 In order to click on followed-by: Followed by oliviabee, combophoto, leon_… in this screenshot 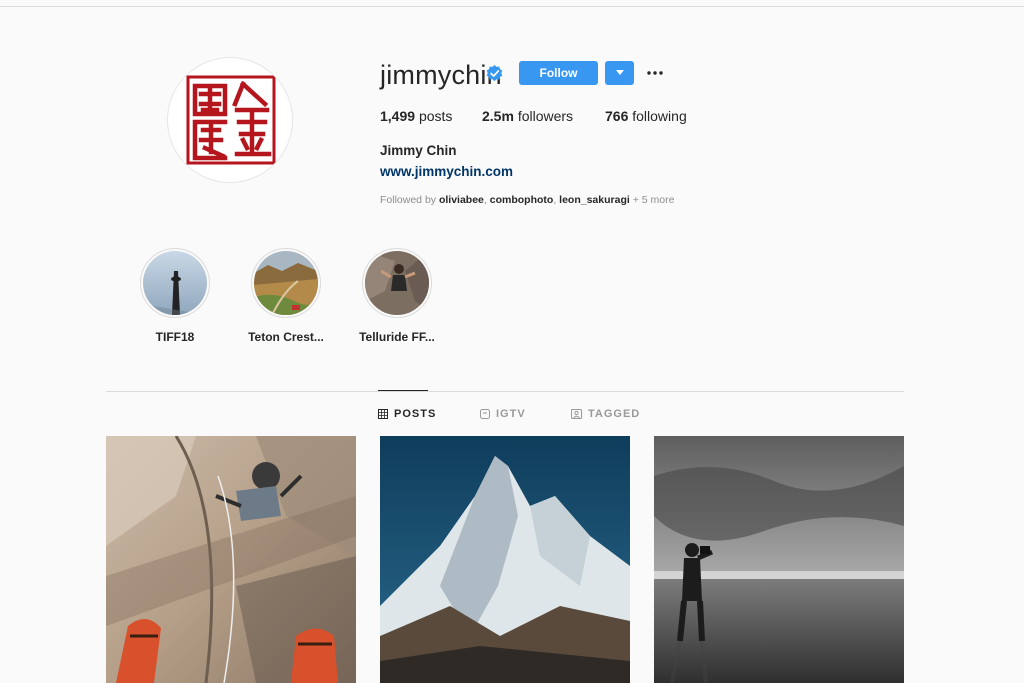, I will do `click(527, 200)`.